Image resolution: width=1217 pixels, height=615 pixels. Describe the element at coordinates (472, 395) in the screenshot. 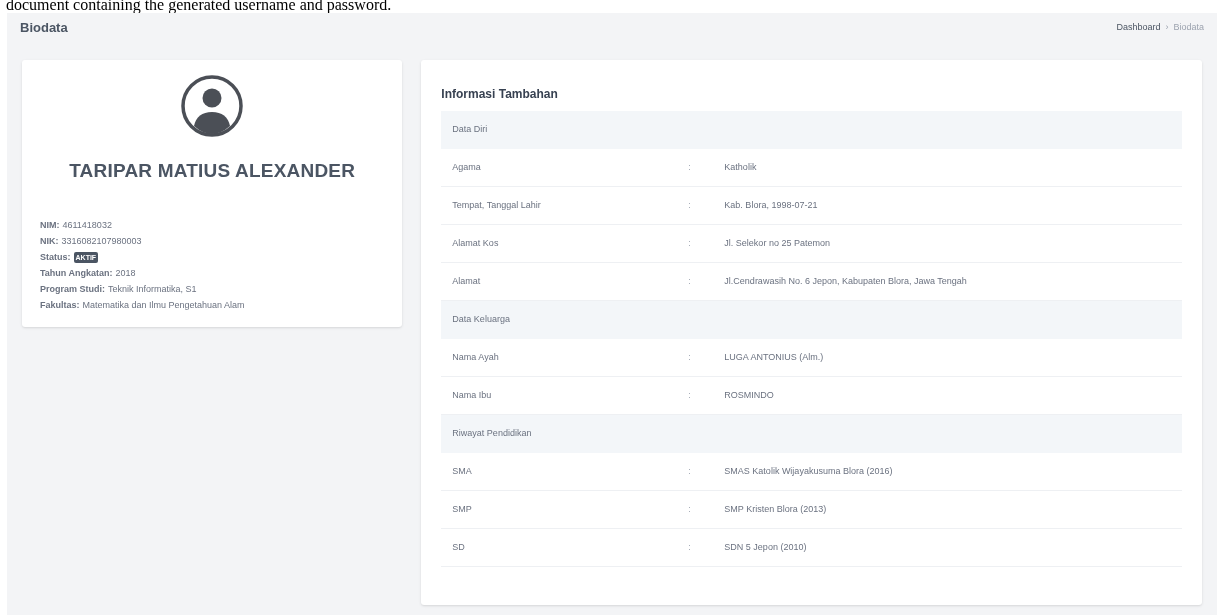

I see `field-label: Nama Ibu` at that location.